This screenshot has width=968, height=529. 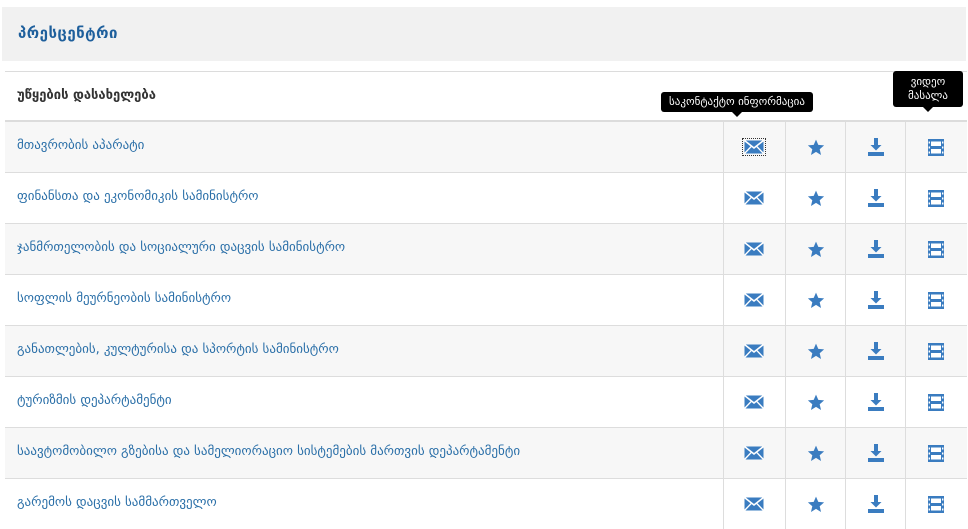 I want to click on table-header: უწყების დასახელება, so click(x=486, y=97).